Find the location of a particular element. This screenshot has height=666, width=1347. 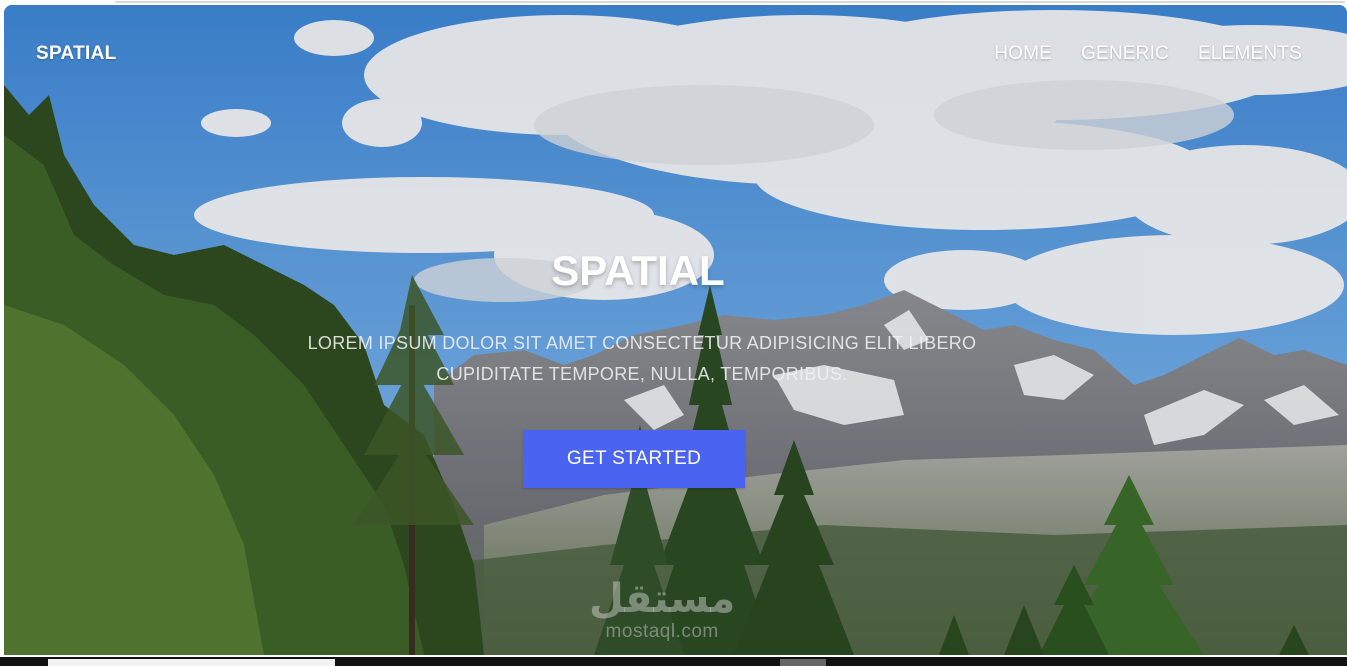

watermark-url-text: mostaql.com is located at coordinates (662, 631).